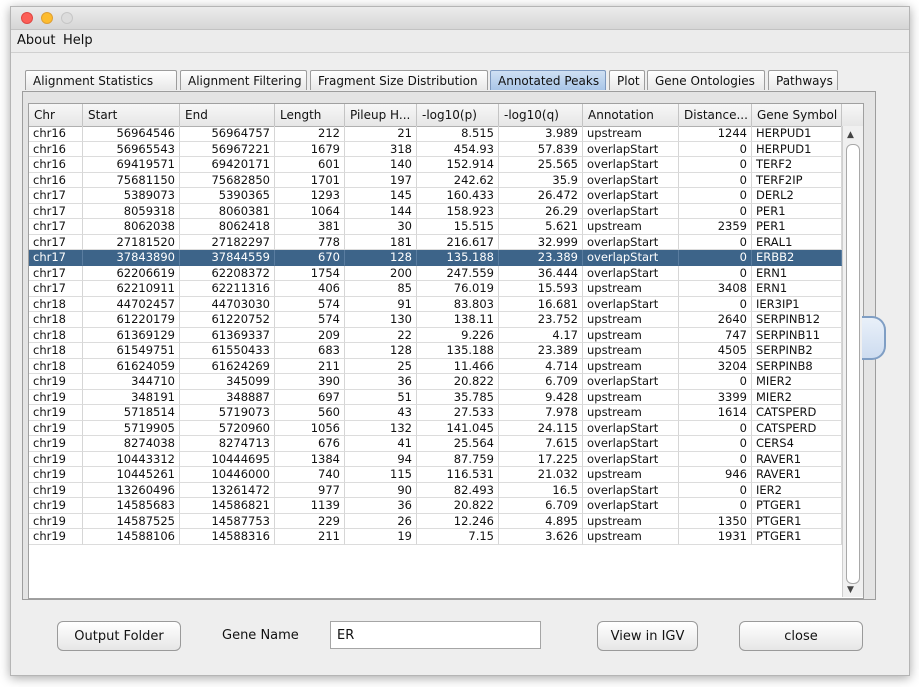 Image resolution: width=919 pixels, height=687 pixels. I want to click on column-header: Start, so click(131, 115).